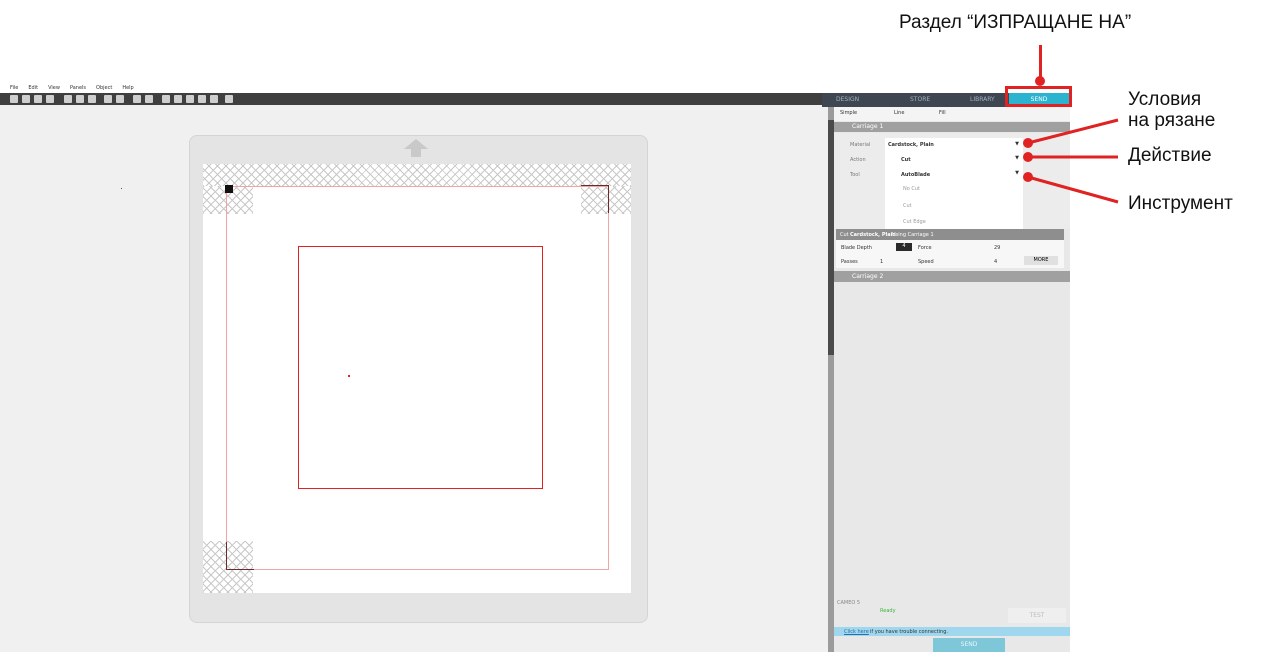 The image size is (1271, 652). Describe the element at coordinates (417, 175) in the screenshot. I see `mat-hatch-top` at that location.